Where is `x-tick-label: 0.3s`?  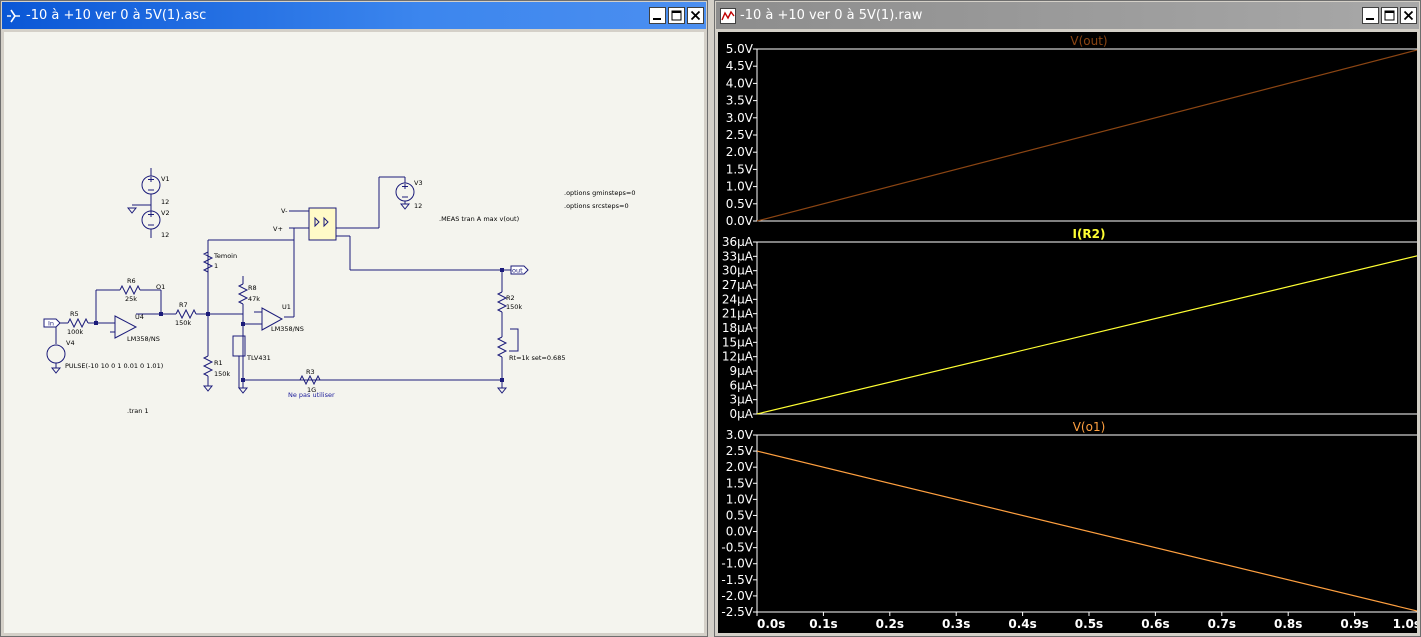 x-tick-label: 0.3s is located at coordinates (956, 624).